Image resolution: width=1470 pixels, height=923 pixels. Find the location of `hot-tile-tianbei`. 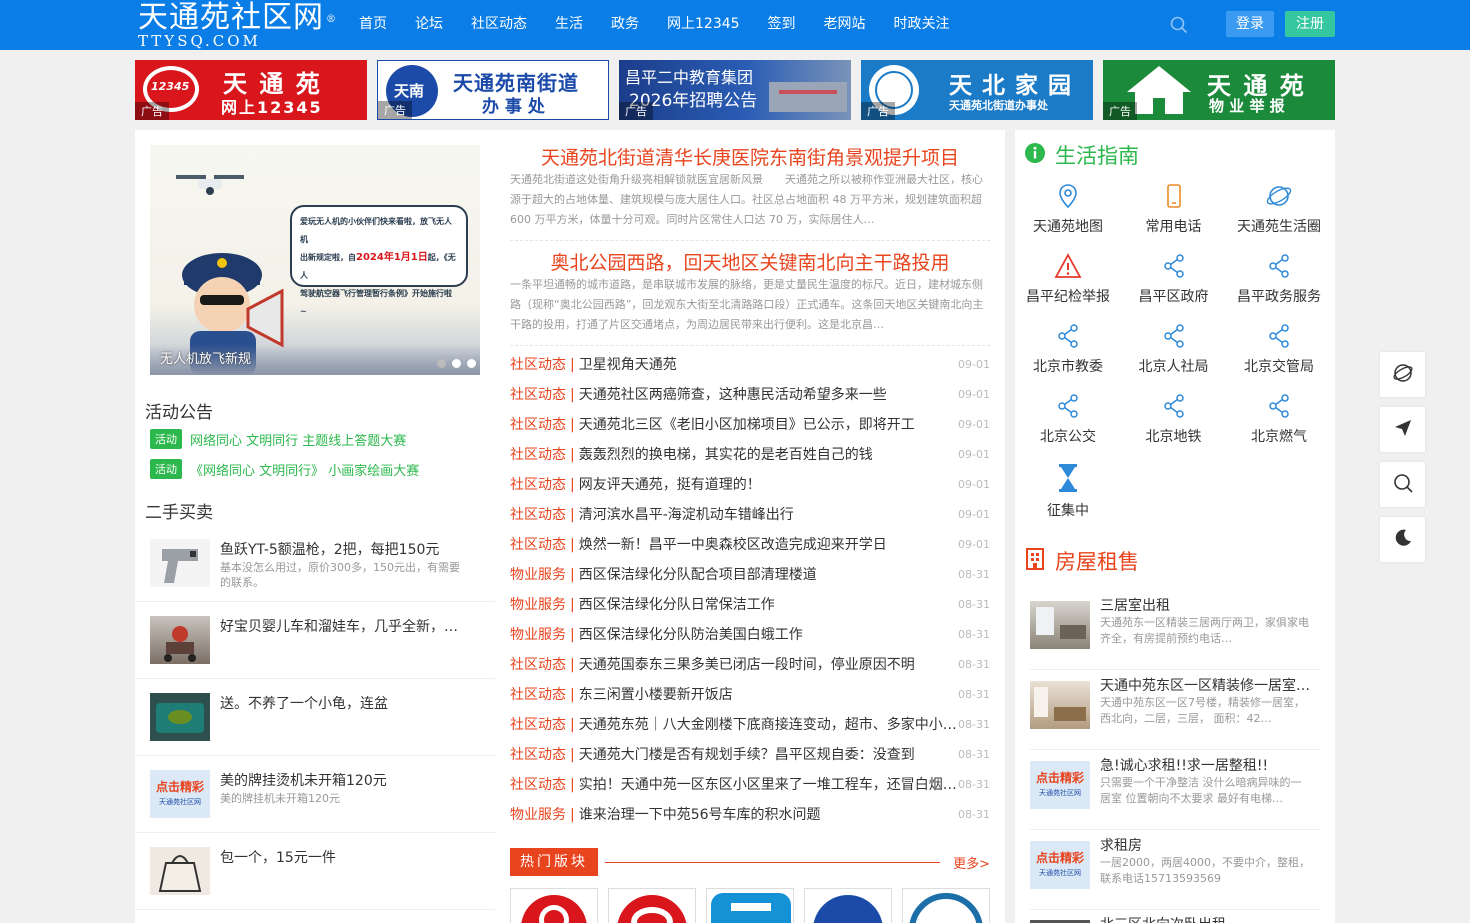

hot-tile-tianbei is located at coordinates (848, 905).